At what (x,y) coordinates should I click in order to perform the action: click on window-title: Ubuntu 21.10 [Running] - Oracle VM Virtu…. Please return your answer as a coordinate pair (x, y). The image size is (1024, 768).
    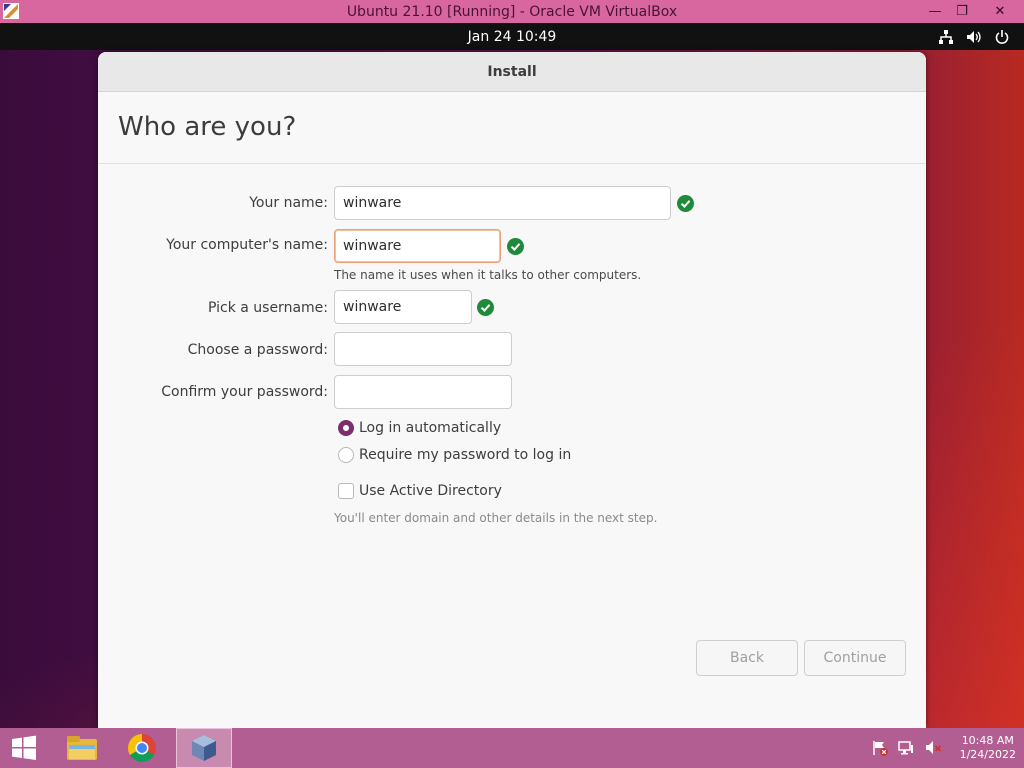
    Looking at the image, I should click on (512, 11).